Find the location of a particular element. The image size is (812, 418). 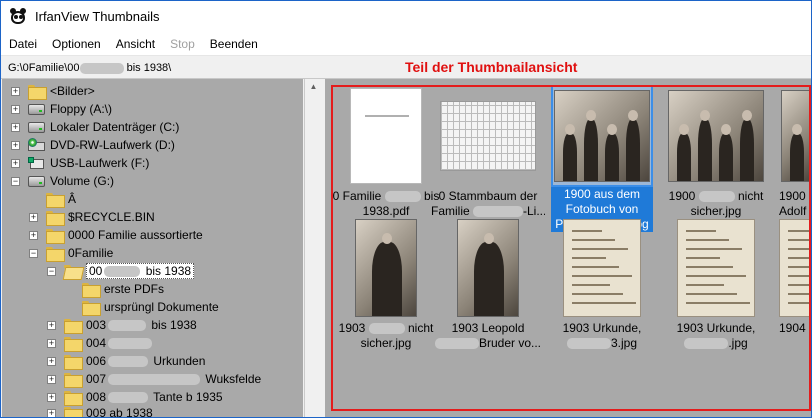

tree-item: +007 Wuksfelde is located at coordinates (154, 379).